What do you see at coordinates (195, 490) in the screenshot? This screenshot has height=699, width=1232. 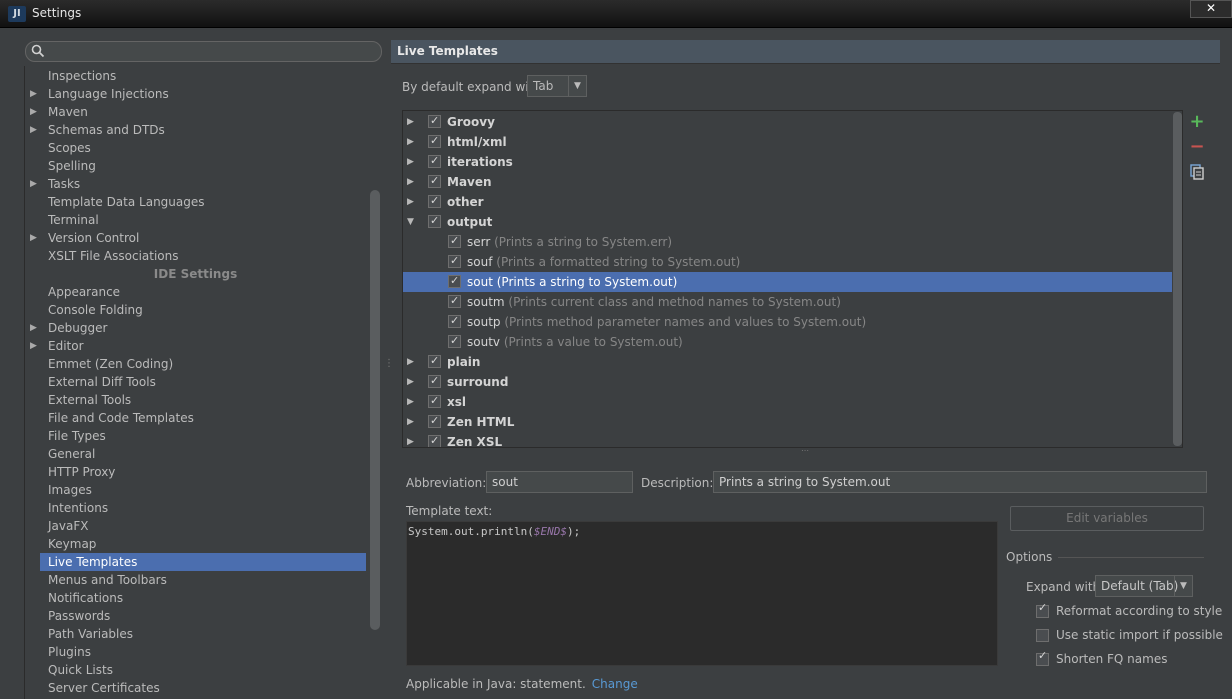 I see `sidebar-item: Images` at bounding box center [195, 490].